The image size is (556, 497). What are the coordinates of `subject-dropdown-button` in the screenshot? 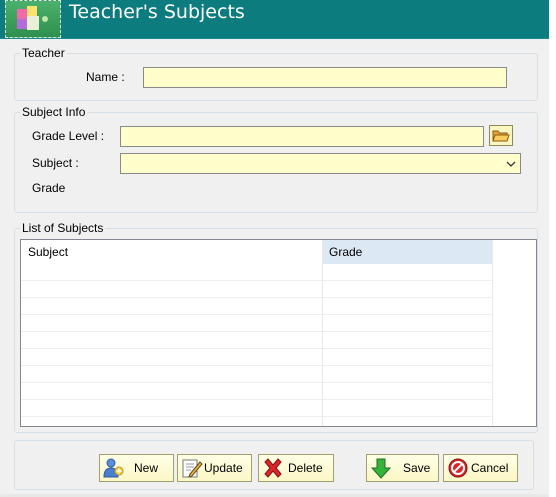 It's located at (511, 163).